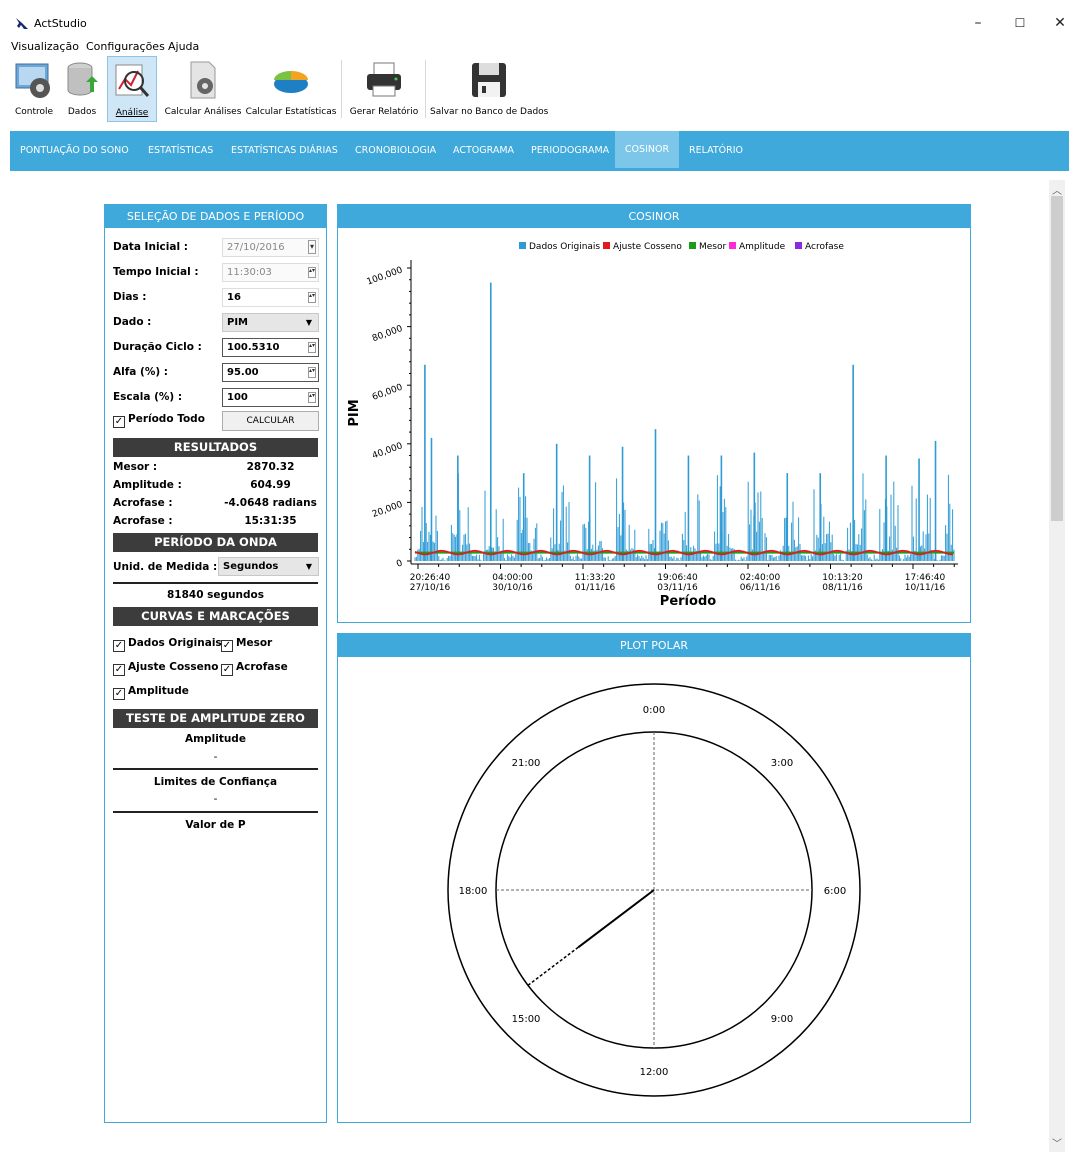 Image resolution: width=1069 pixels, height=1156 pixels. I want to click on calendar-dropdown-icon: ▾, so click(312, 247).